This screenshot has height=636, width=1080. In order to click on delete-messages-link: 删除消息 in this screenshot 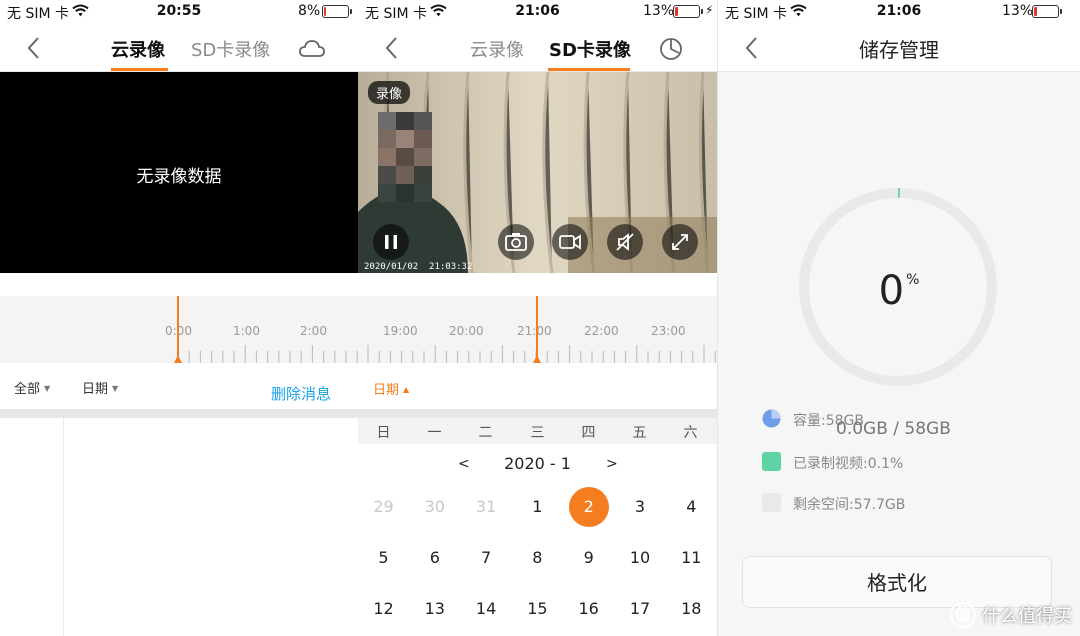, I will do `click(301, 393)`.